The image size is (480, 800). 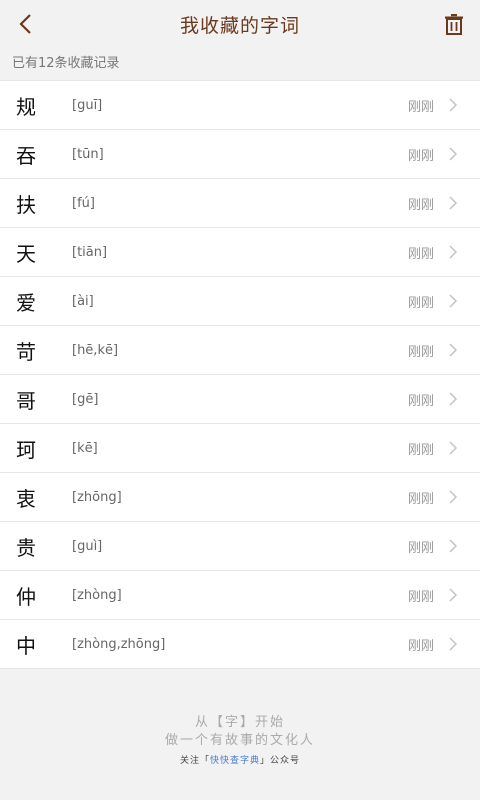 What do you see at coordinates (240, 399) in the screenshot?
I see `list-item: 哥 [gē] 刚刚` at bounding box center [240, 399].